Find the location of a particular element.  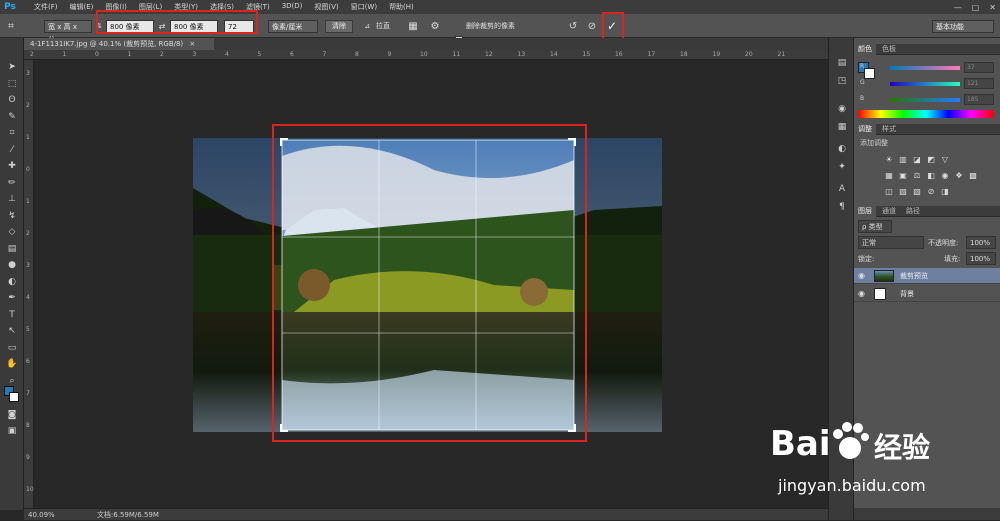

opacity-field: 100% is located at coordinates (981, 242).